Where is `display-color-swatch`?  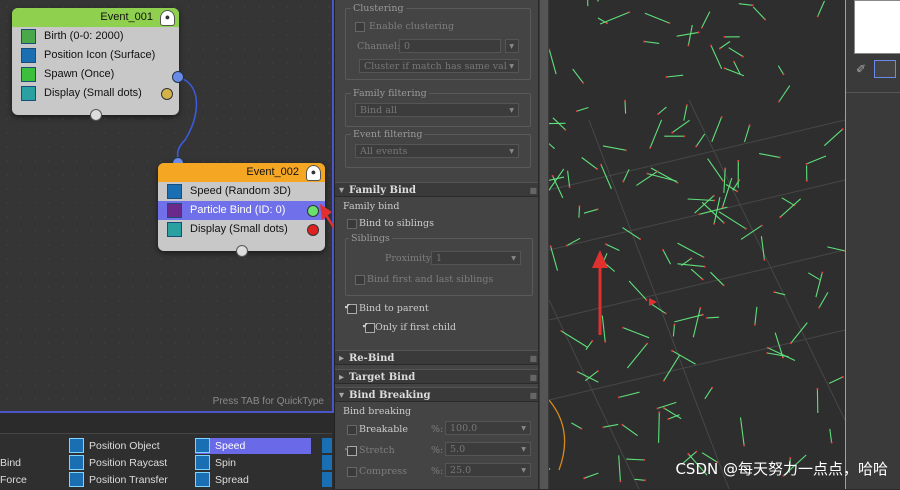
display-color-swatch is located at coordinates (167, 94).